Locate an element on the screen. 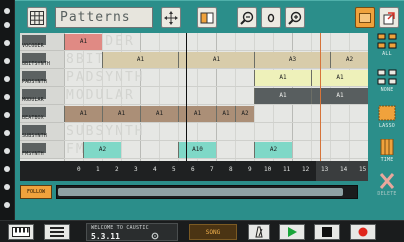 Image resolution: width=404 pixels, height=242 pixels. grid-button is located at coordinates (37, 17).